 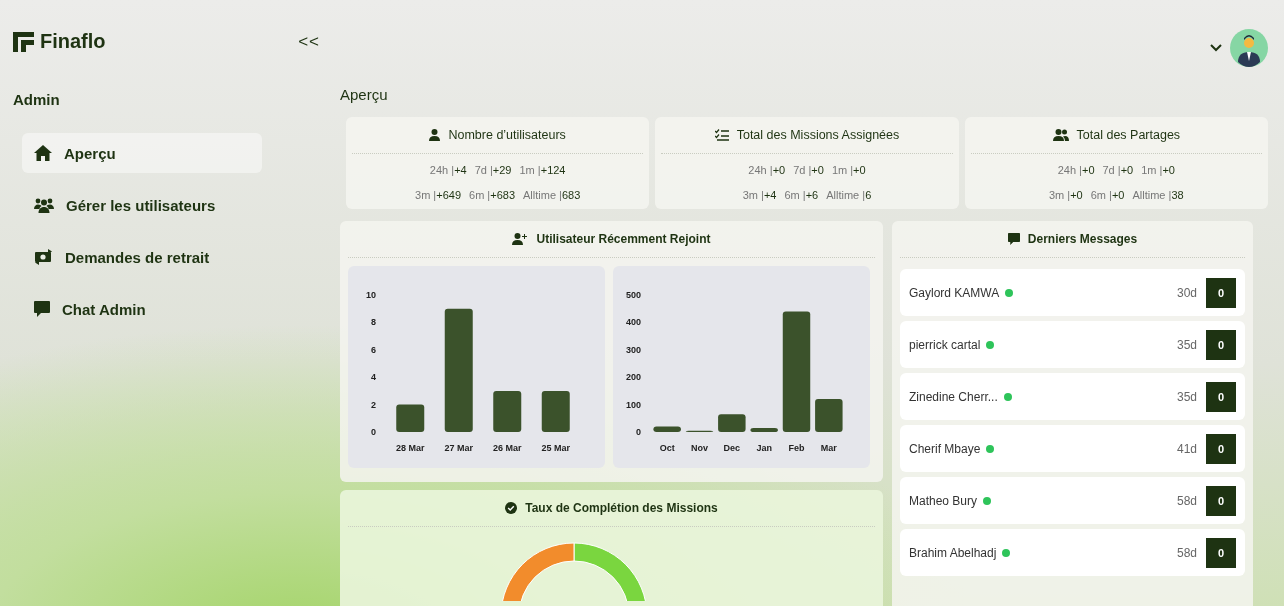 I want to click on message-row: Cherif Mbaye 41d 0, so click(x=1072, y=448).